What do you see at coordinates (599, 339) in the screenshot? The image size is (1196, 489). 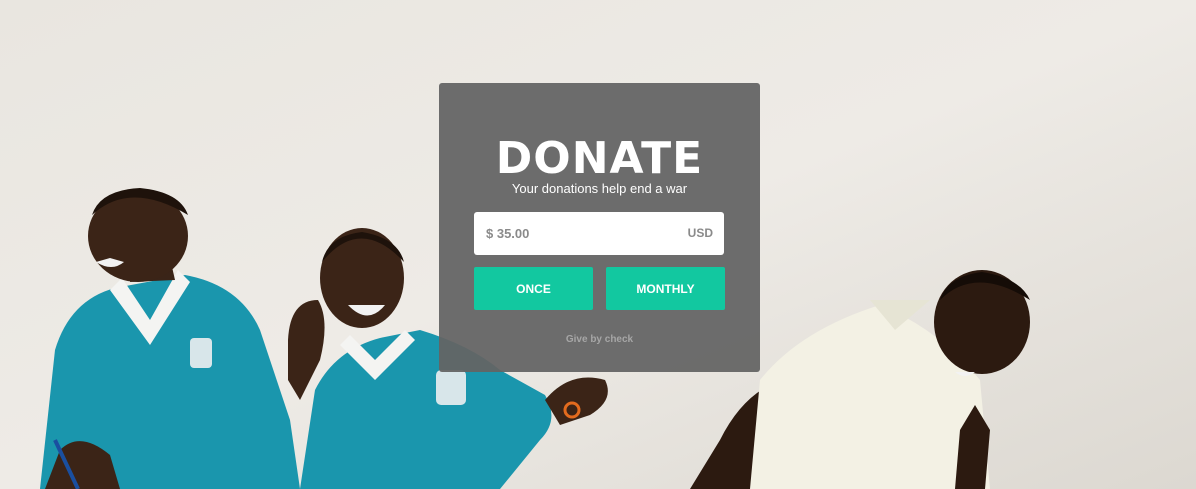 I see `give-by-check-link: Give by check` at bounding box center [599, 339].